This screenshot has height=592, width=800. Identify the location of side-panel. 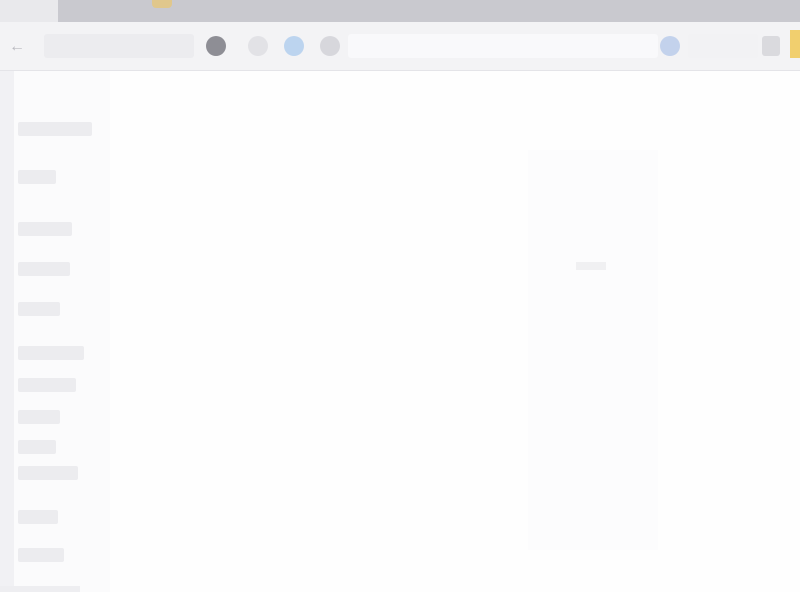
(593, 350).